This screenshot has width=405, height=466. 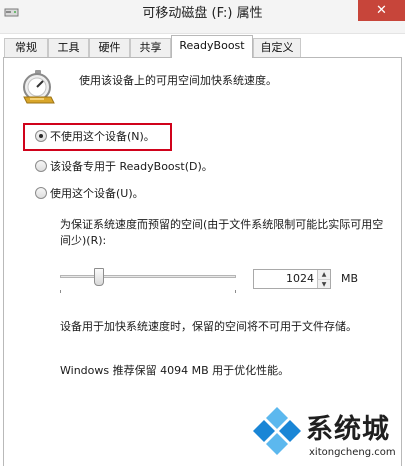 What do you see at coordinates (175, 370) in the screenshot?
I see `recommendation-text: Windows 推荐保留 4094 MB 用于优化性能。` at bounding box center [175, 370].